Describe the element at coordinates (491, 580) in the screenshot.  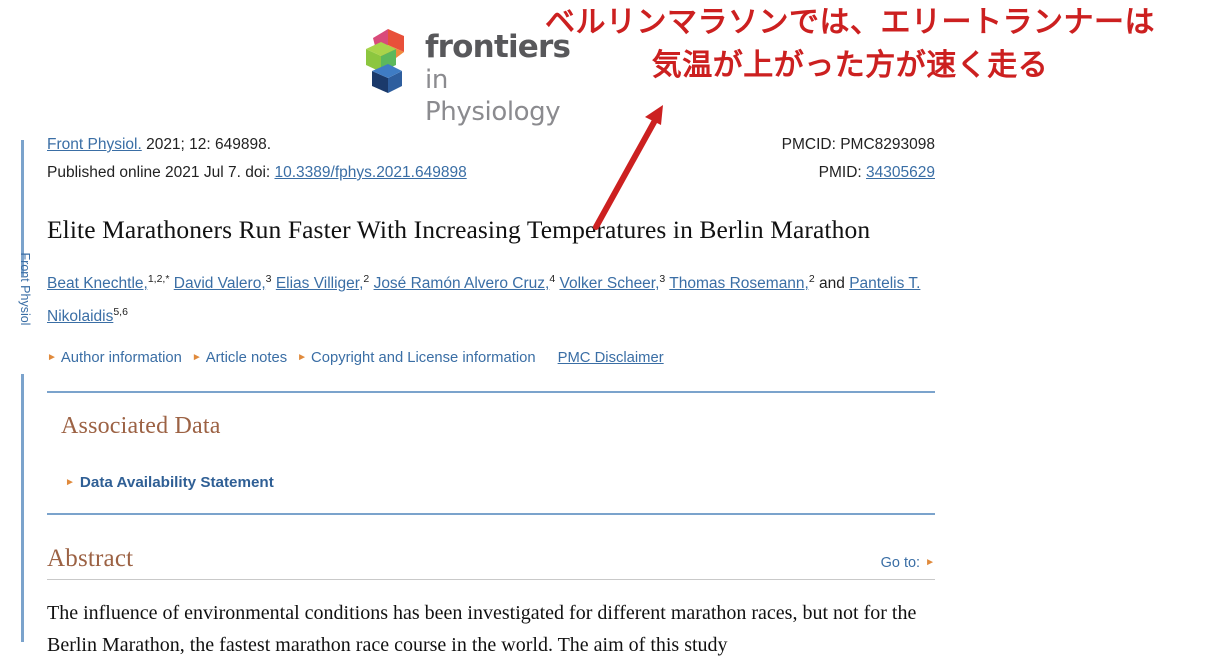
I see `abstract-underline-rule` at that location.